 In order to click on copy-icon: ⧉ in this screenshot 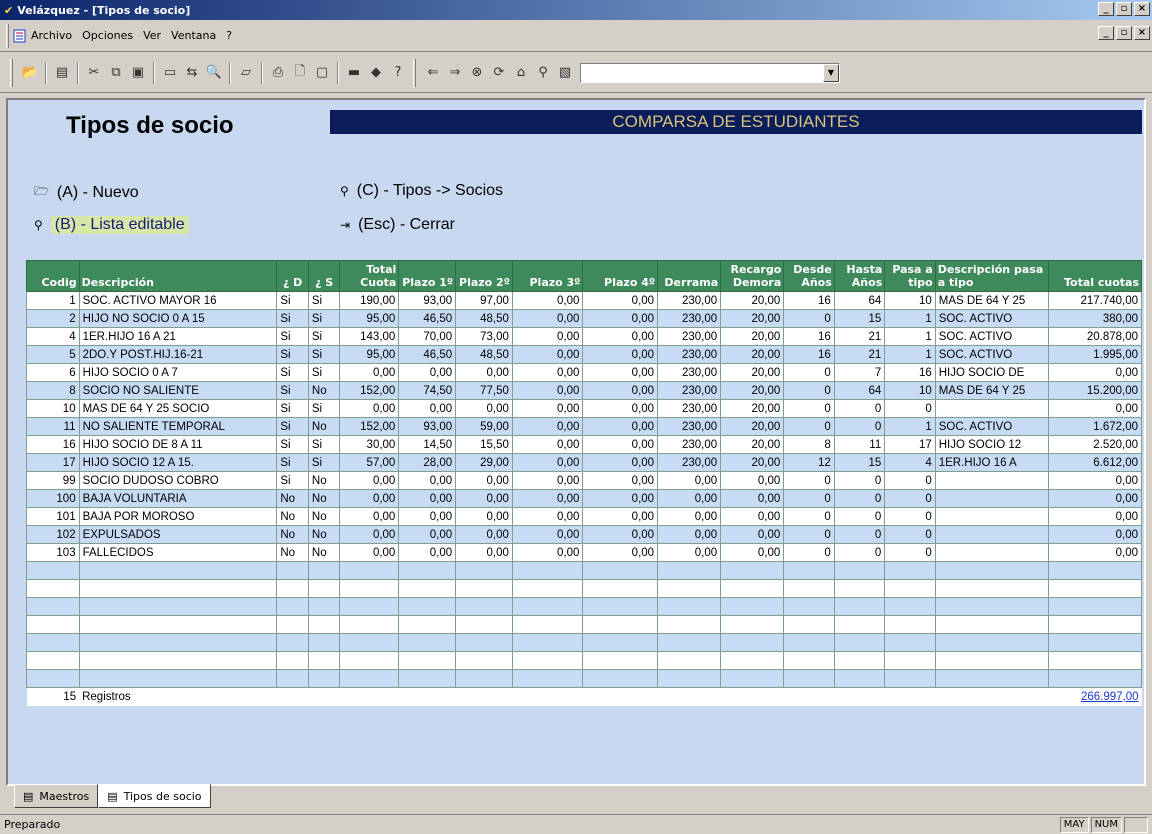, I will do `click(116, 73)`.